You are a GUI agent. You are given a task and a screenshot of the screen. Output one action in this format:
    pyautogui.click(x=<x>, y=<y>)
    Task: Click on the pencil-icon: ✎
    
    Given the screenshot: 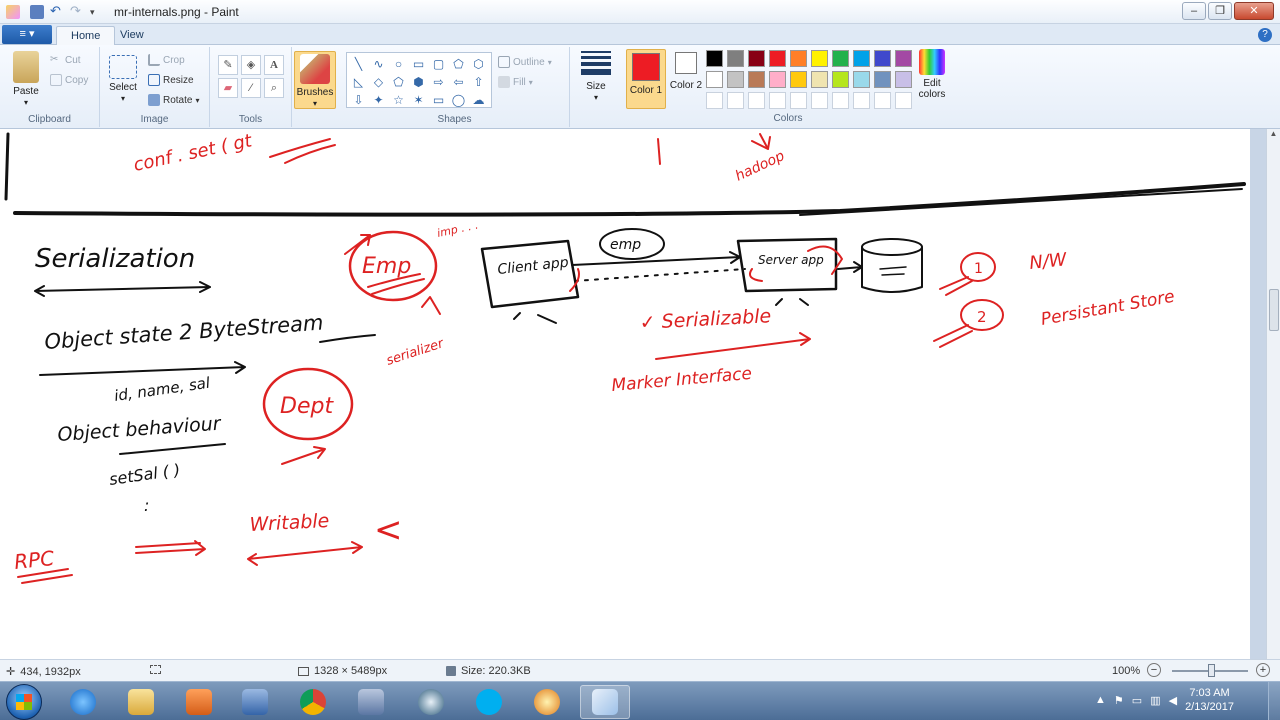 What is the action you would take?
    pyautogui.click(x=228, y=65)
    